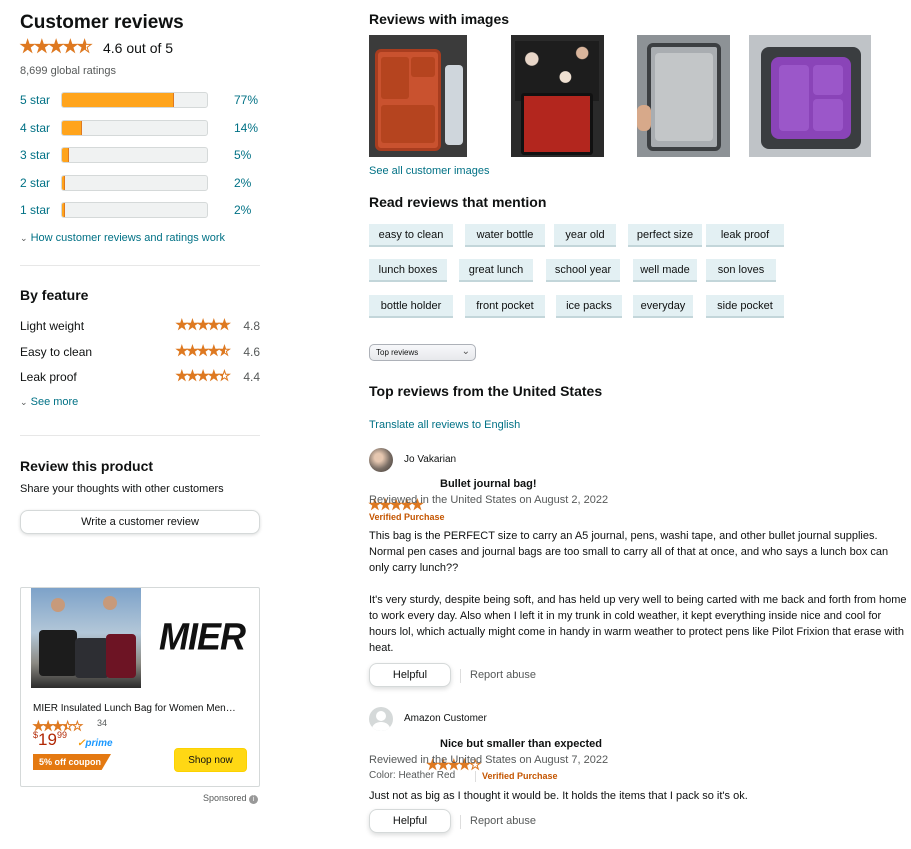 This screenshot has width=911, height=849. What do you see at coordinates (68, 71) in the screenshot?
I see `global-ratings-count: 8,699 global ratings` at bounding box center [68, 71].